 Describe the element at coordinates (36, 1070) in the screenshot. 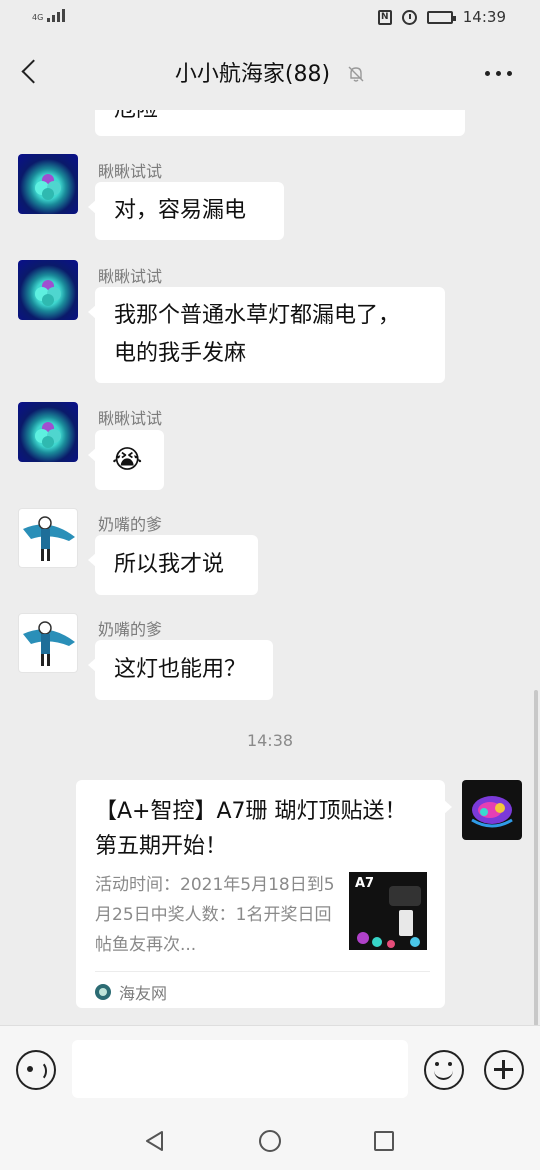

I see `voice-icon` at that location.